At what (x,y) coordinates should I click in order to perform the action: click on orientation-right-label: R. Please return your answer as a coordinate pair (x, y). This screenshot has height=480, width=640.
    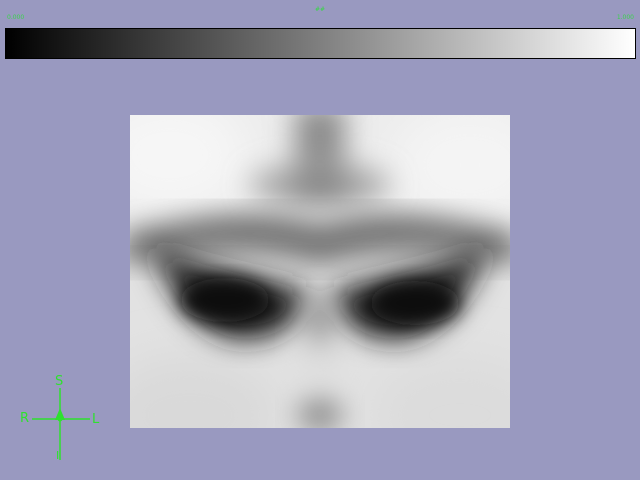
    Looking at the image, I should click on (25, 418).